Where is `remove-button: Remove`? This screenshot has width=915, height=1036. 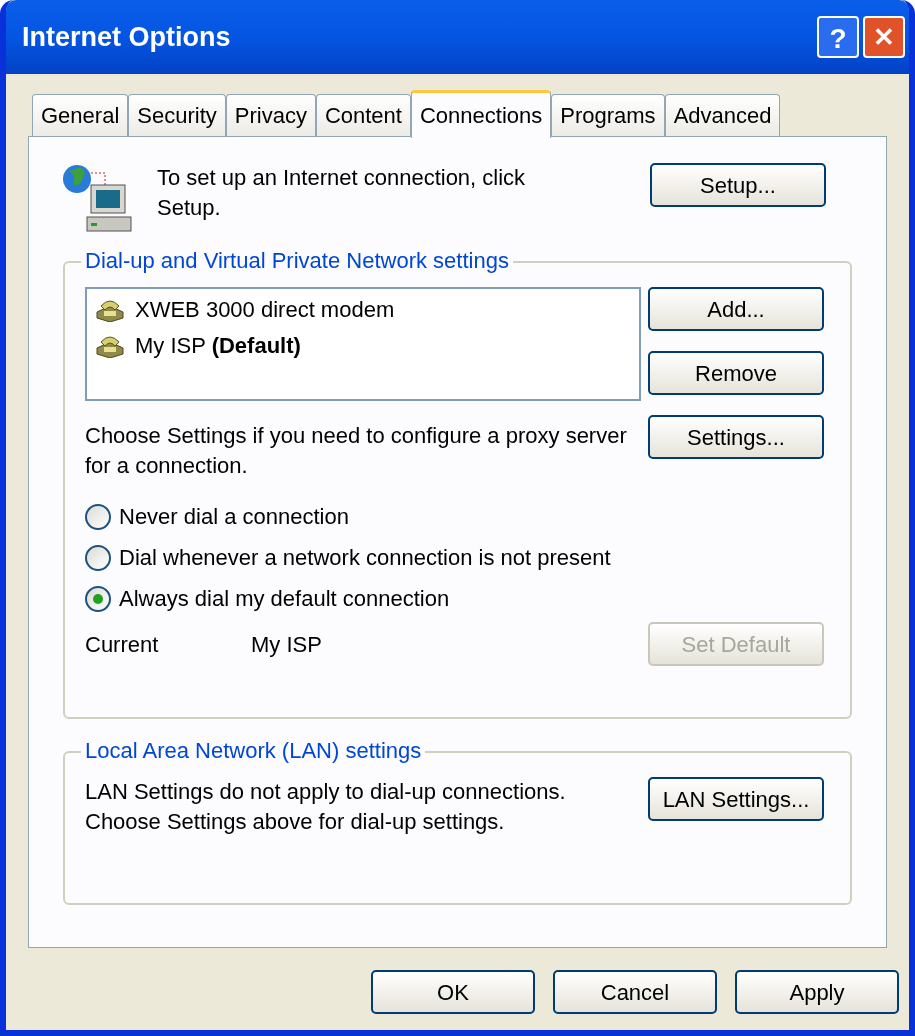
remove-button: Remove is located at coordinates (736, 373).